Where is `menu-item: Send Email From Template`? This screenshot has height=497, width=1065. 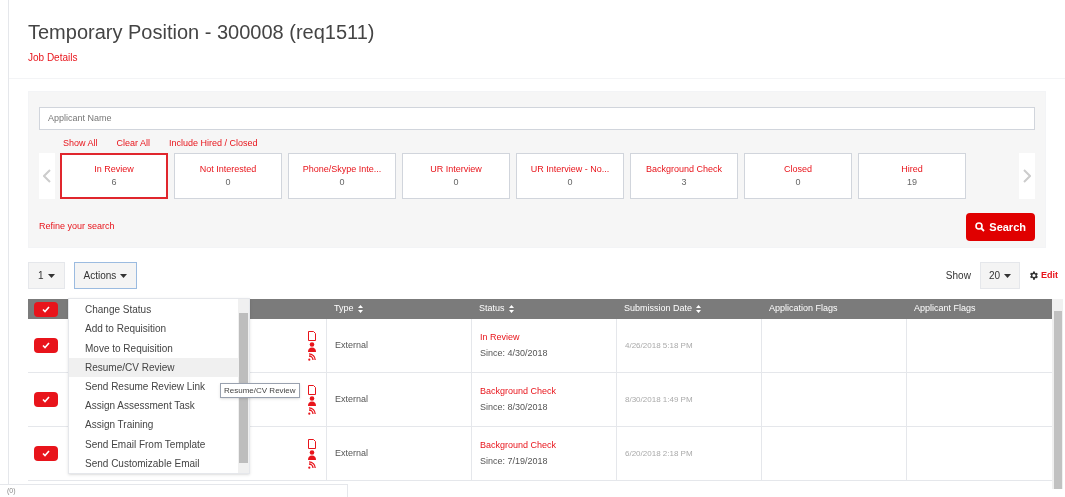 menu-item: Send Email From Template is located at coordinates (153, 444).